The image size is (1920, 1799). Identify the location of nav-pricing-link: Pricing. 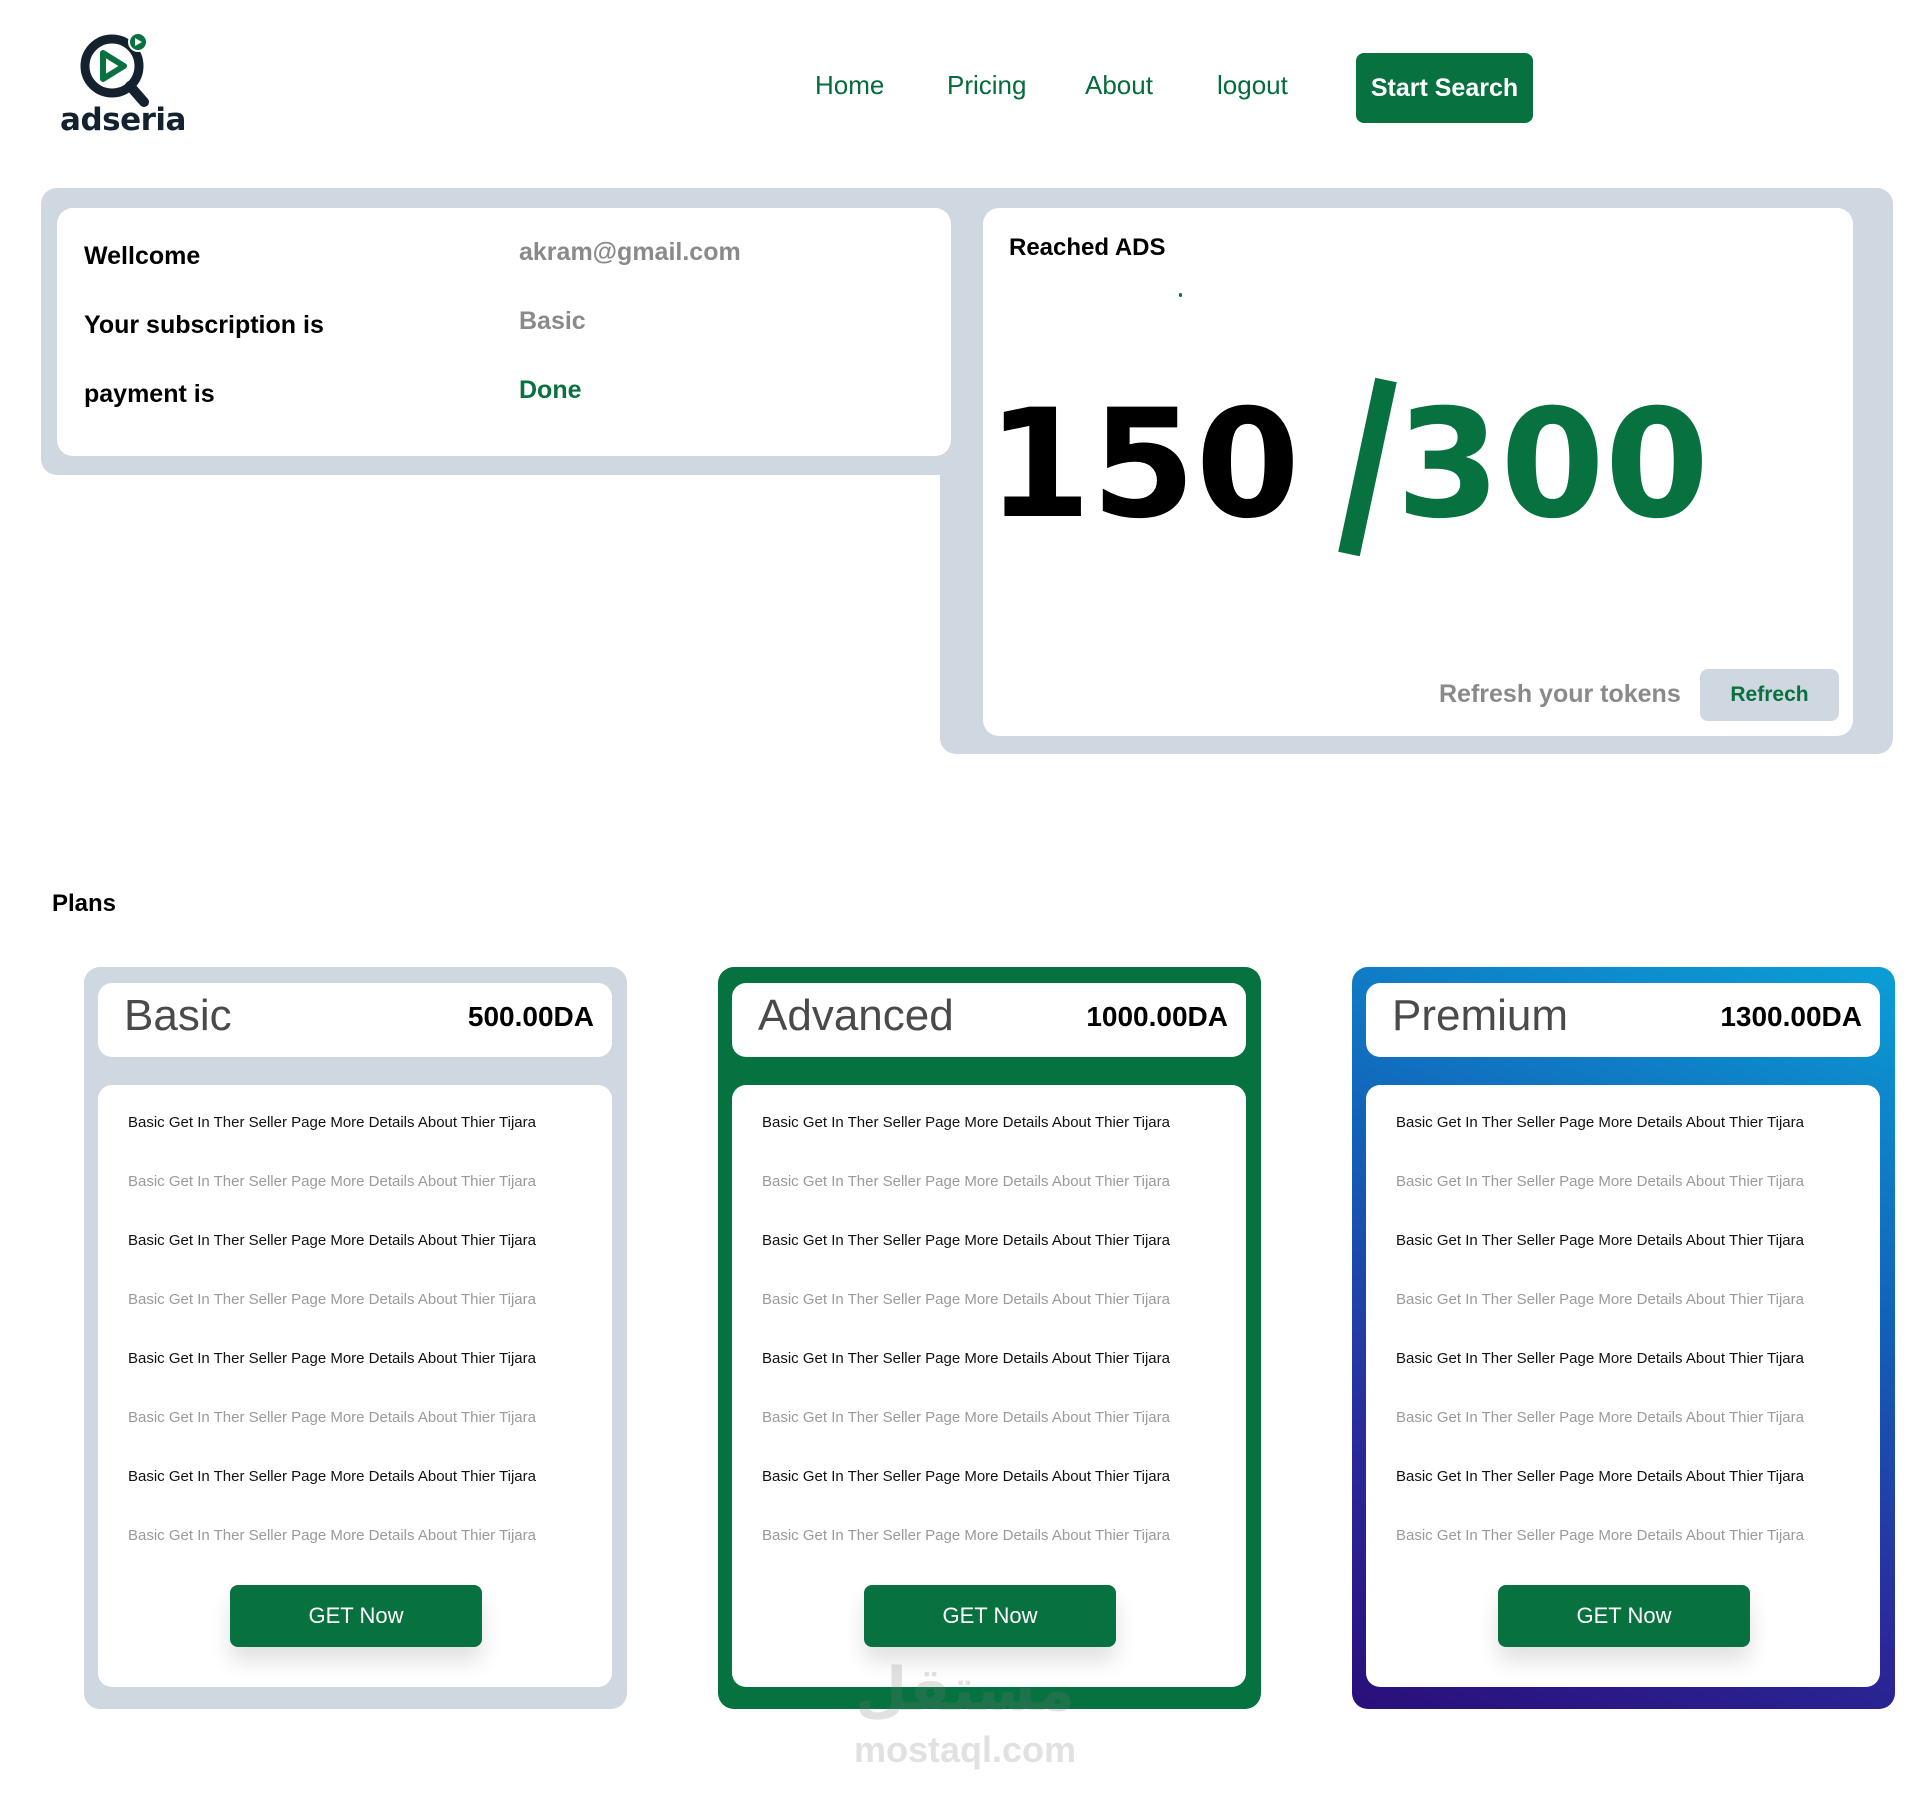
(986, 85).